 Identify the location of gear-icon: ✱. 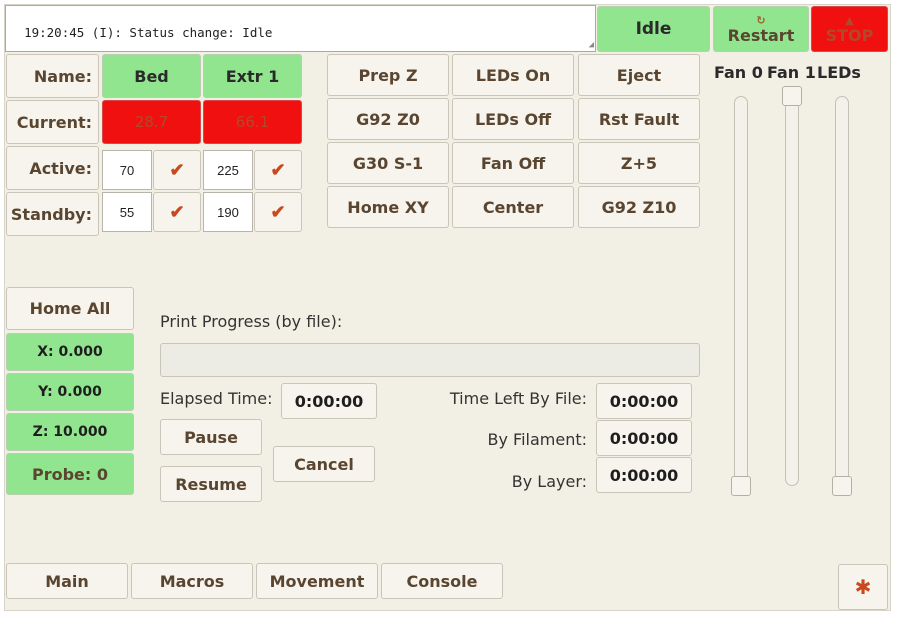
(863, 587).